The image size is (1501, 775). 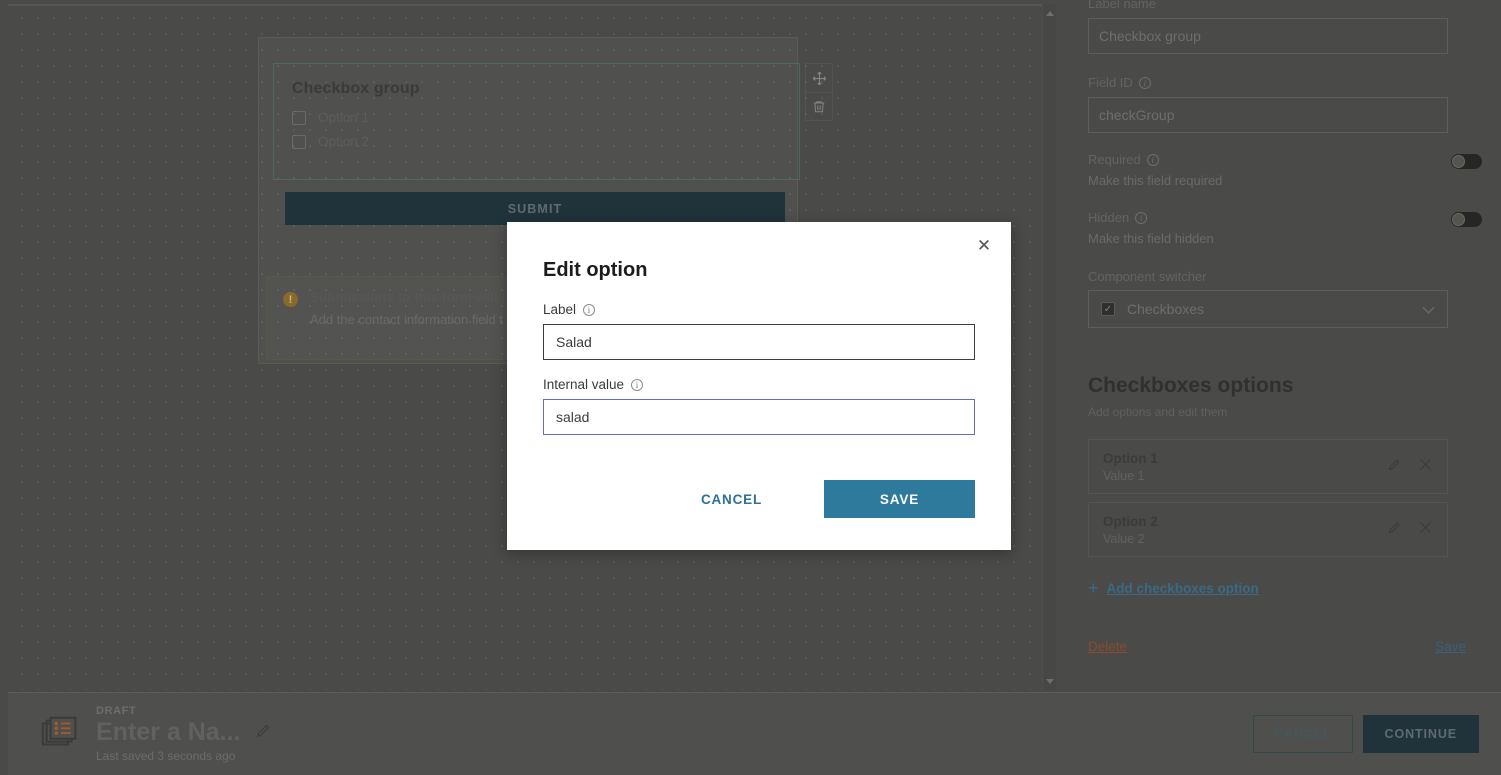 I want to click on cancel-button: CANCEL, so click(x=1303, y=734).